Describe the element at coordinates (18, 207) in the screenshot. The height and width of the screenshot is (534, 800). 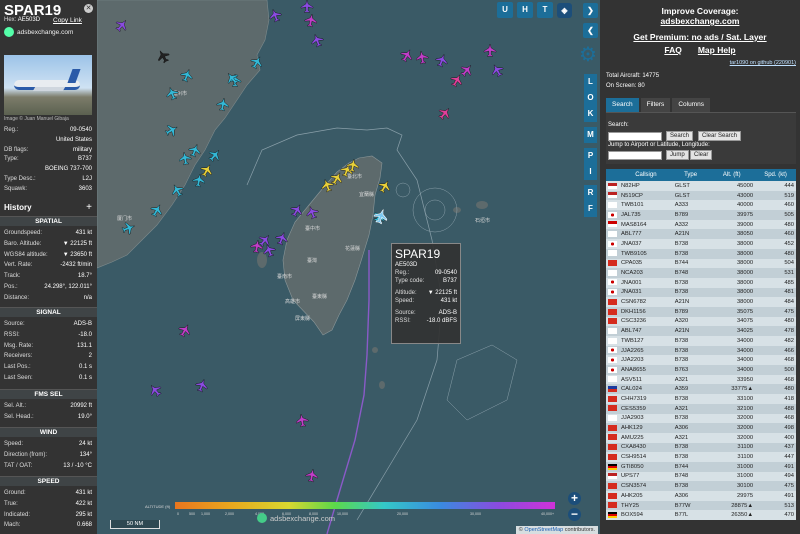
I see `history-label: History` at that location.